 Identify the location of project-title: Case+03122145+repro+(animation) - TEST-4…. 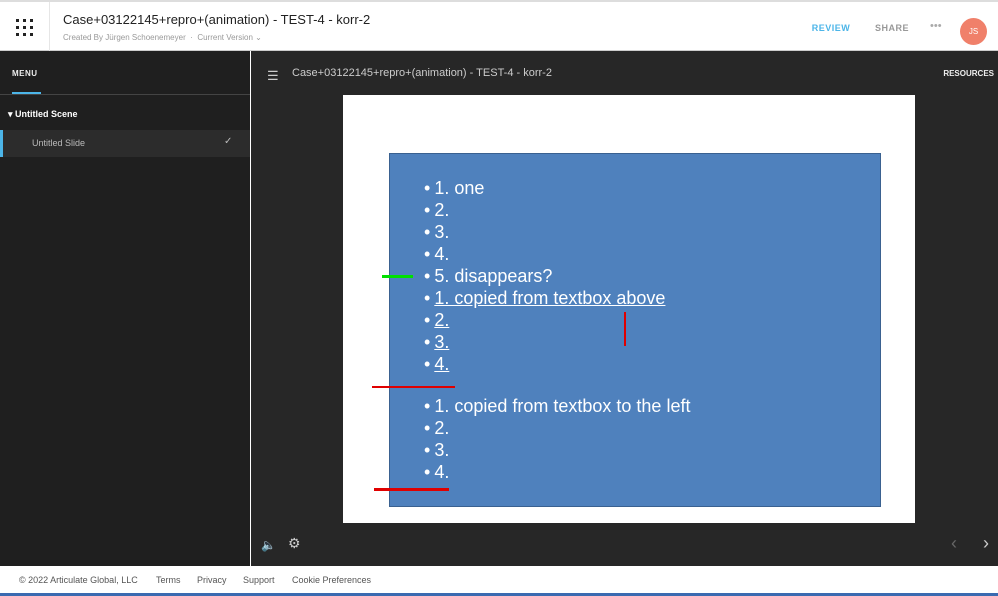
(217, 19).